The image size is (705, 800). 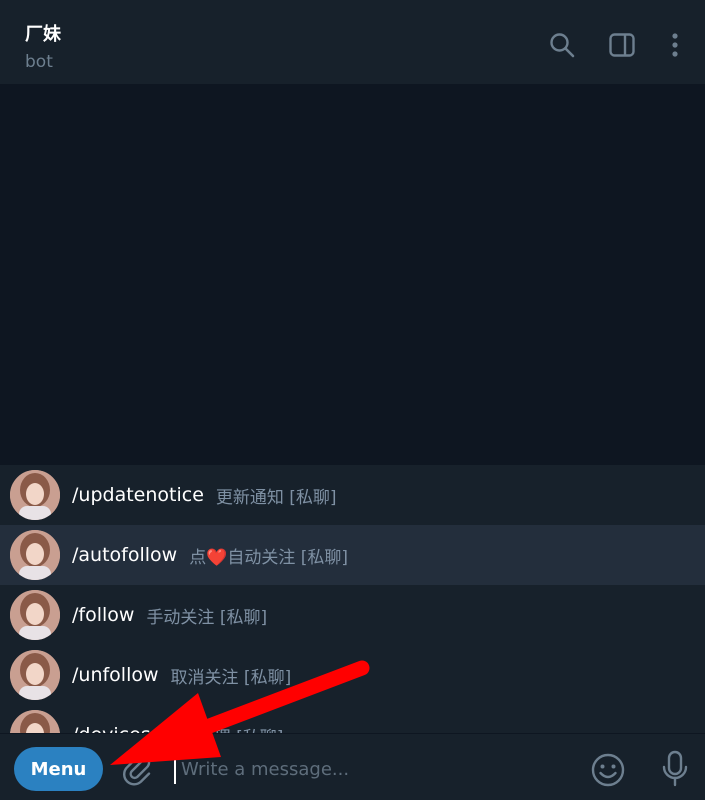 What do you see at coordinates (352, 615) in the screenshot?
I see `command-item-follow: /follow 手动关注 [私聊]` at bounding box center [352, 615].